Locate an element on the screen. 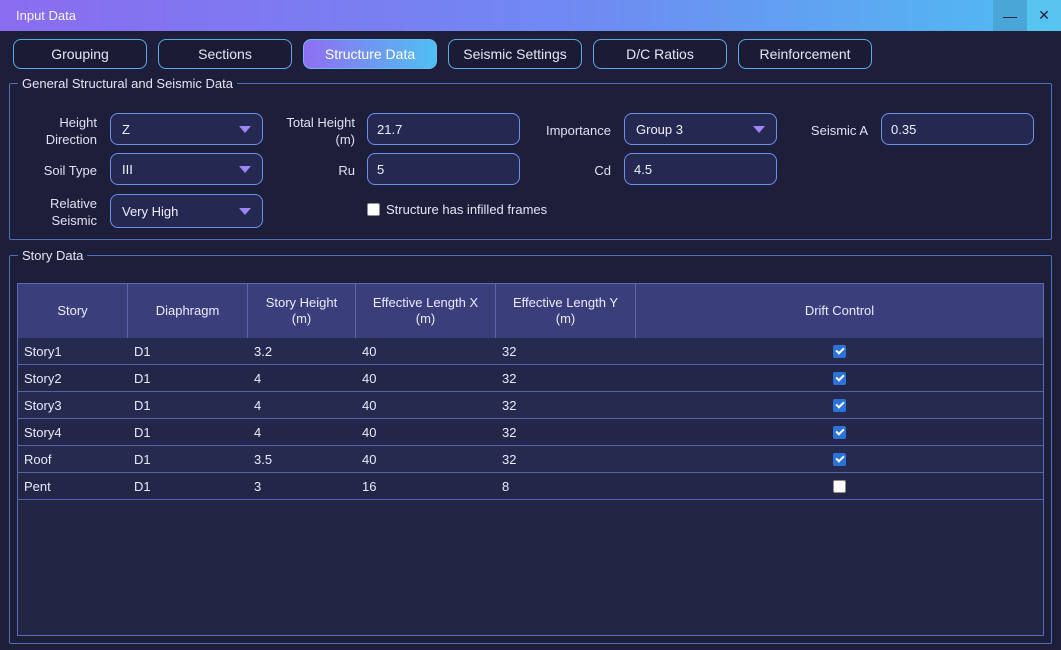 The width and height of the screenshot is (1061, 650). column-header-line1: Diaphragm is located at coordinates (187, 310).